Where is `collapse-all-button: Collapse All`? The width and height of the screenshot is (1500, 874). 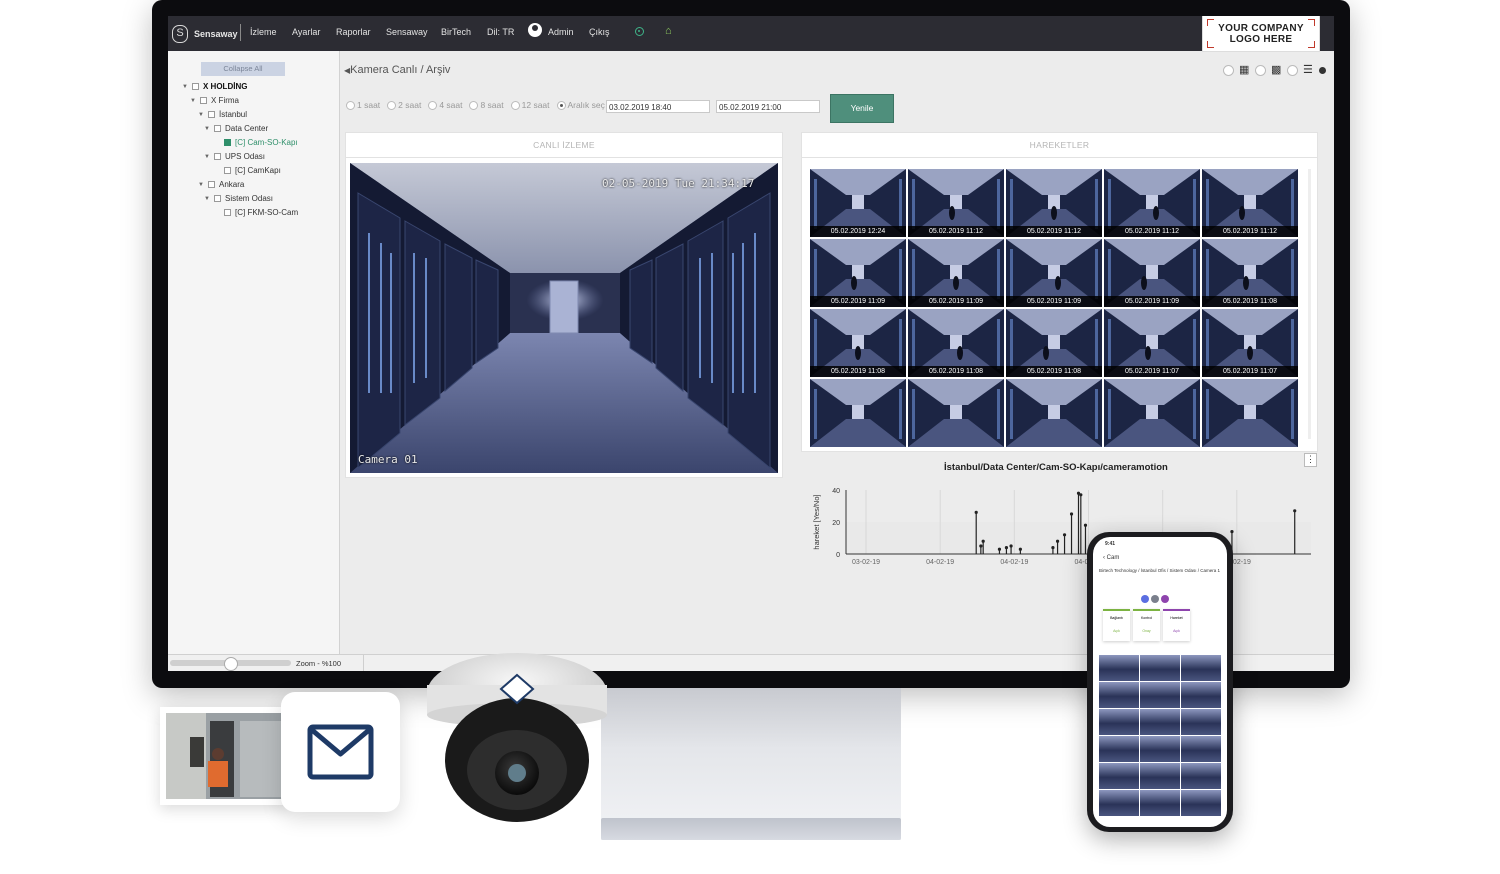
collapse-all-button: Collapse All is located at coordinates (243, 69).